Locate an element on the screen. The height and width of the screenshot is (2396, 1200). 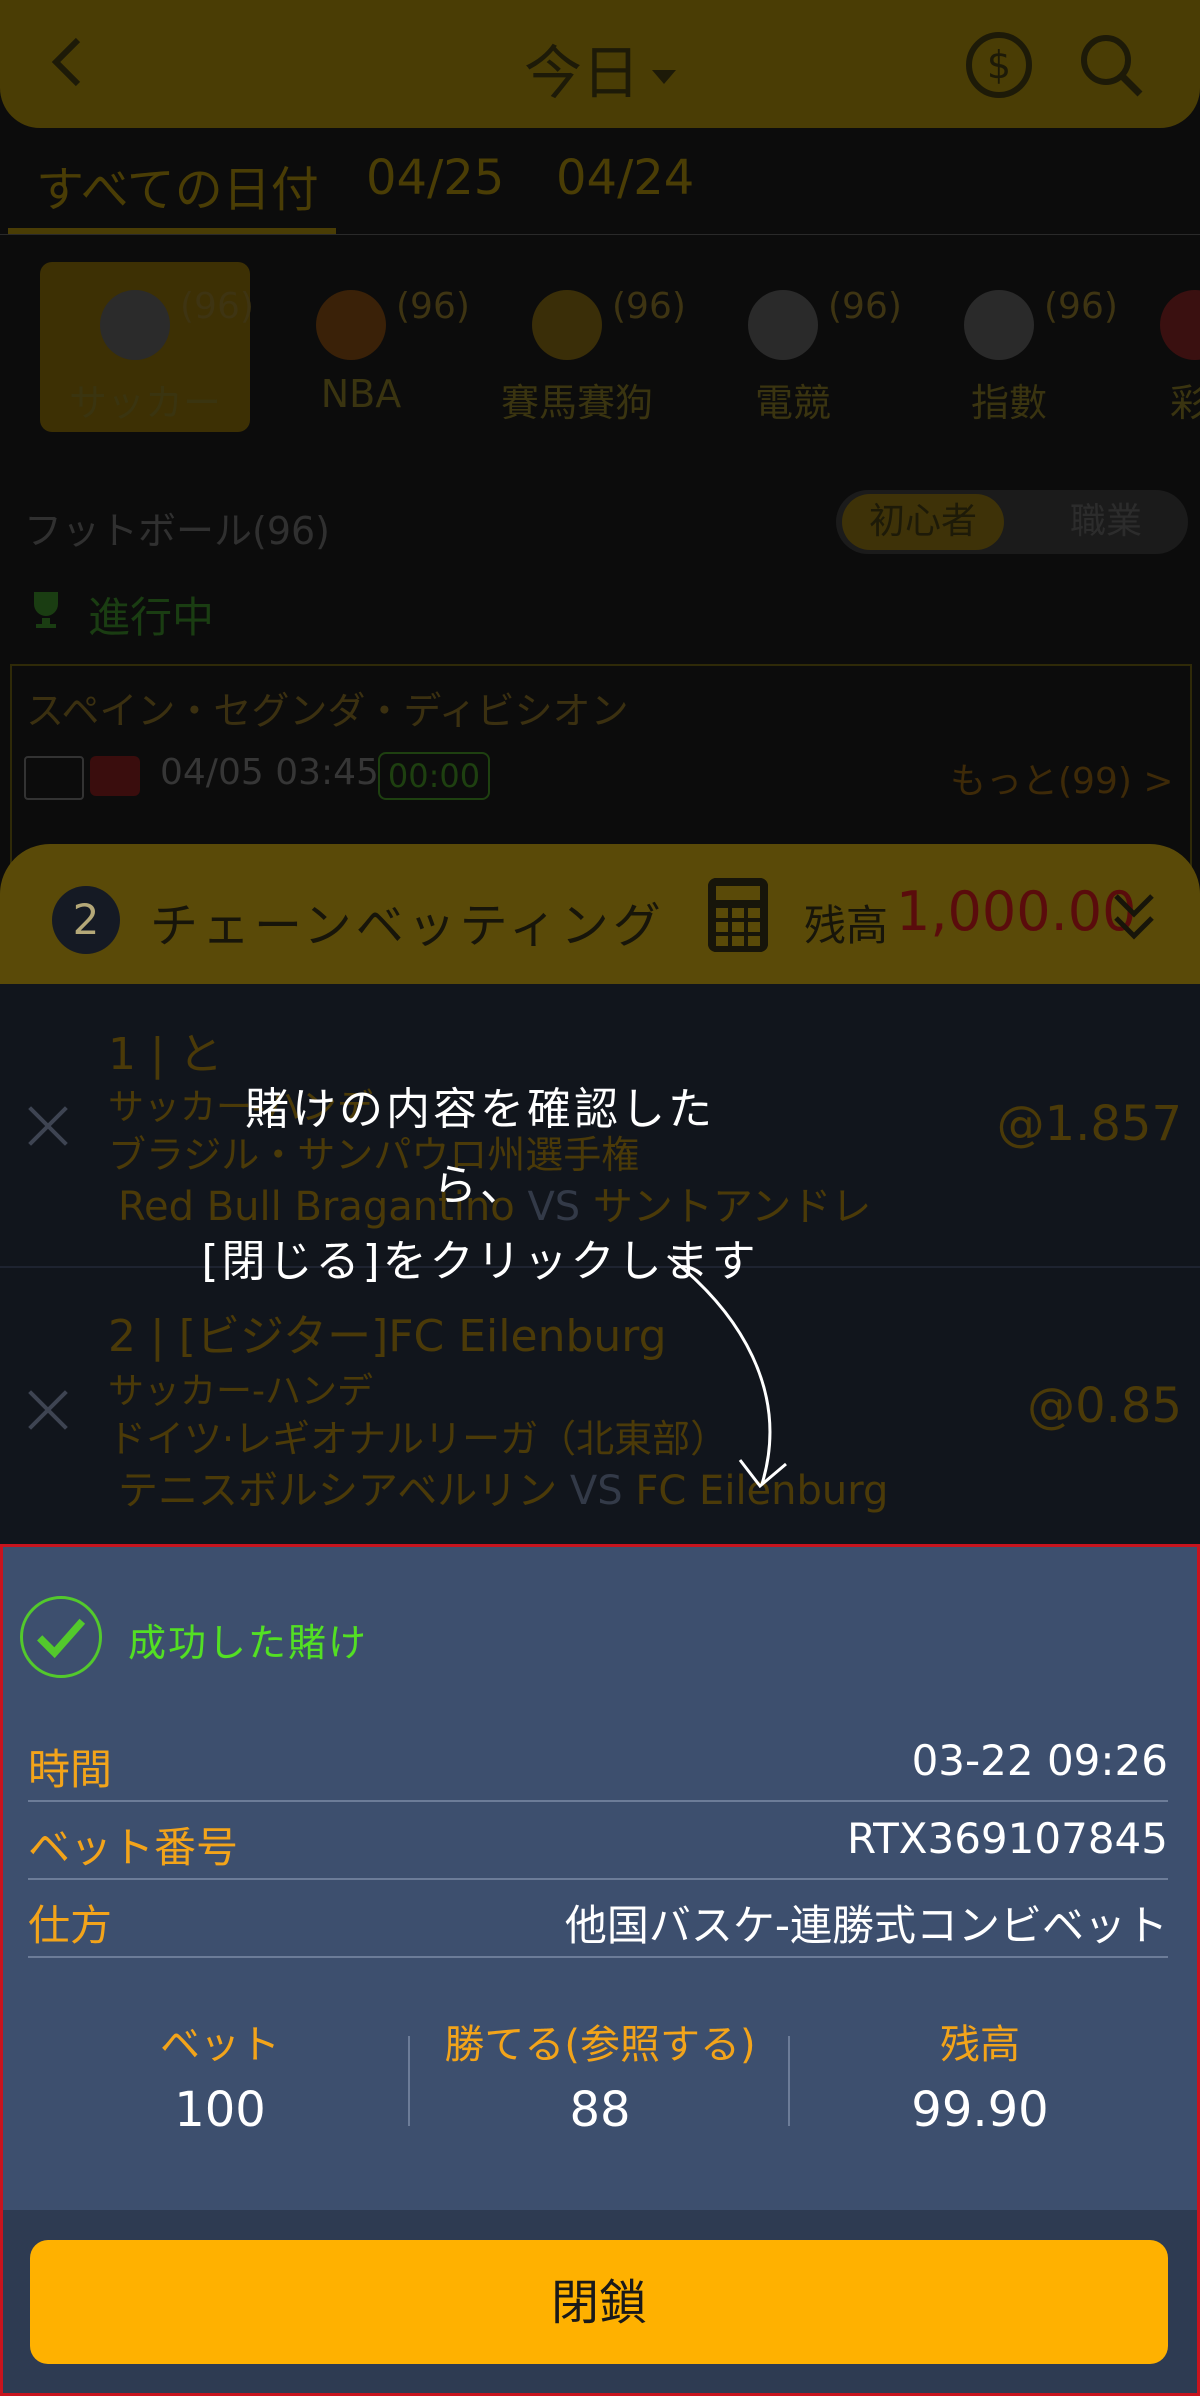
stat-label: 残高 is located at coordinates (980, 2045).